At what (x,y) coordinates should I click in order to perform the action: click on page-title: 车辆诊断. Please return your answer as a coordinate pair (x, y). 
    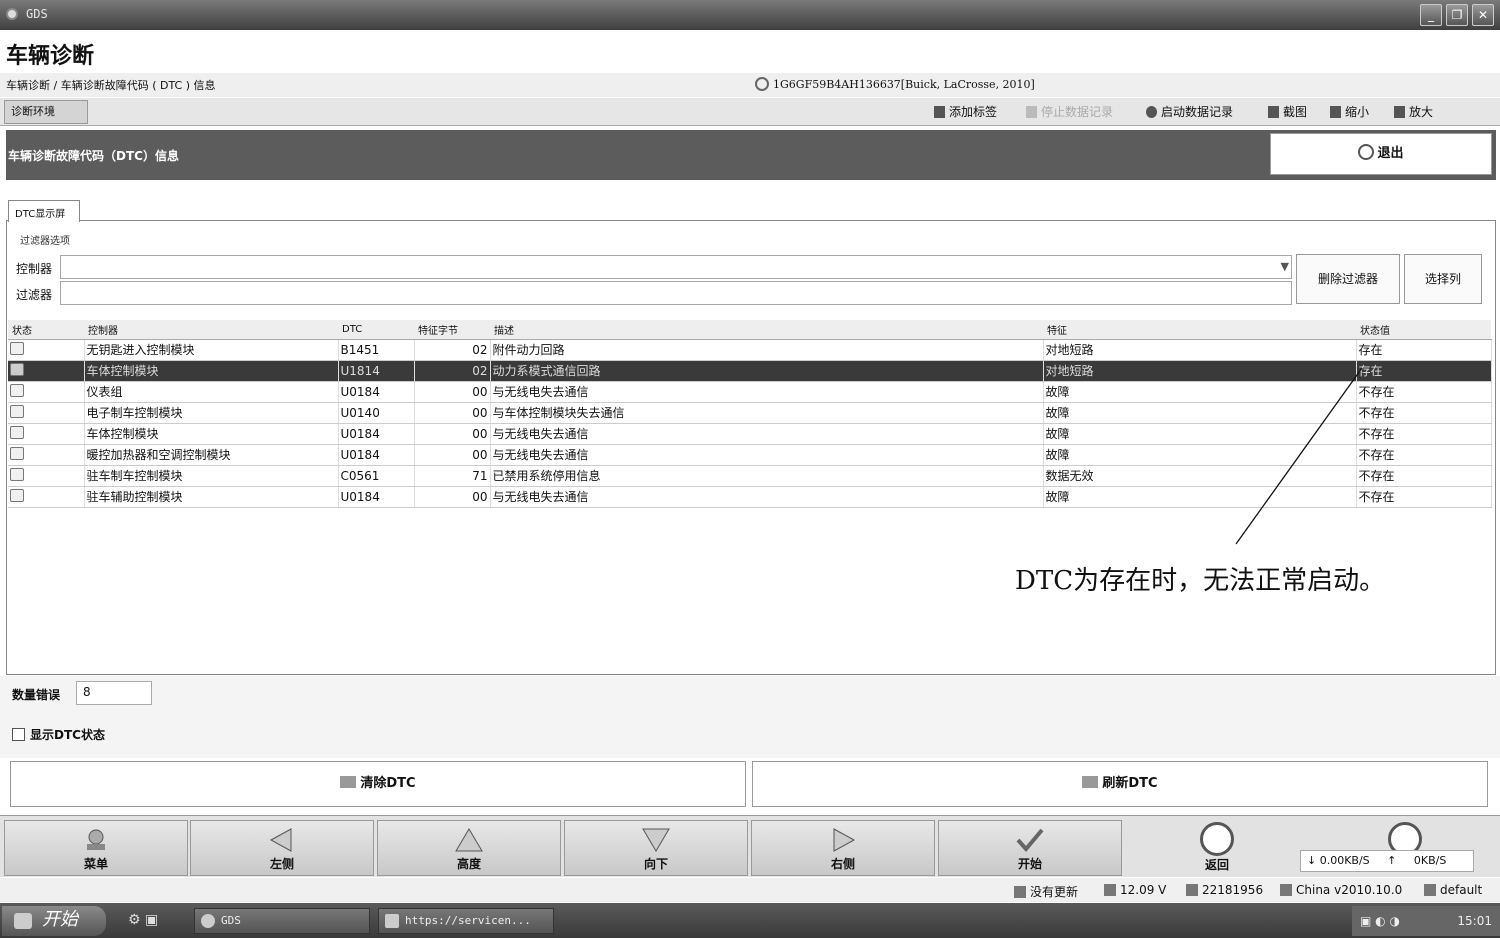
    Looking at the image, I should click on (50, 56).